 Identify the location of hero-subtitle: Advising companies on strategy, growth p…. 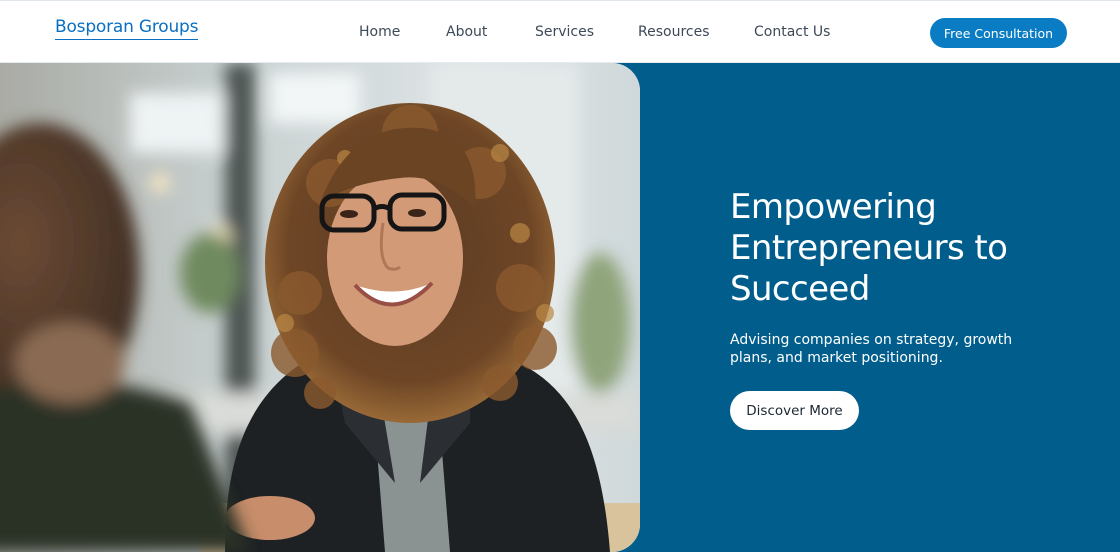
(871, 349).